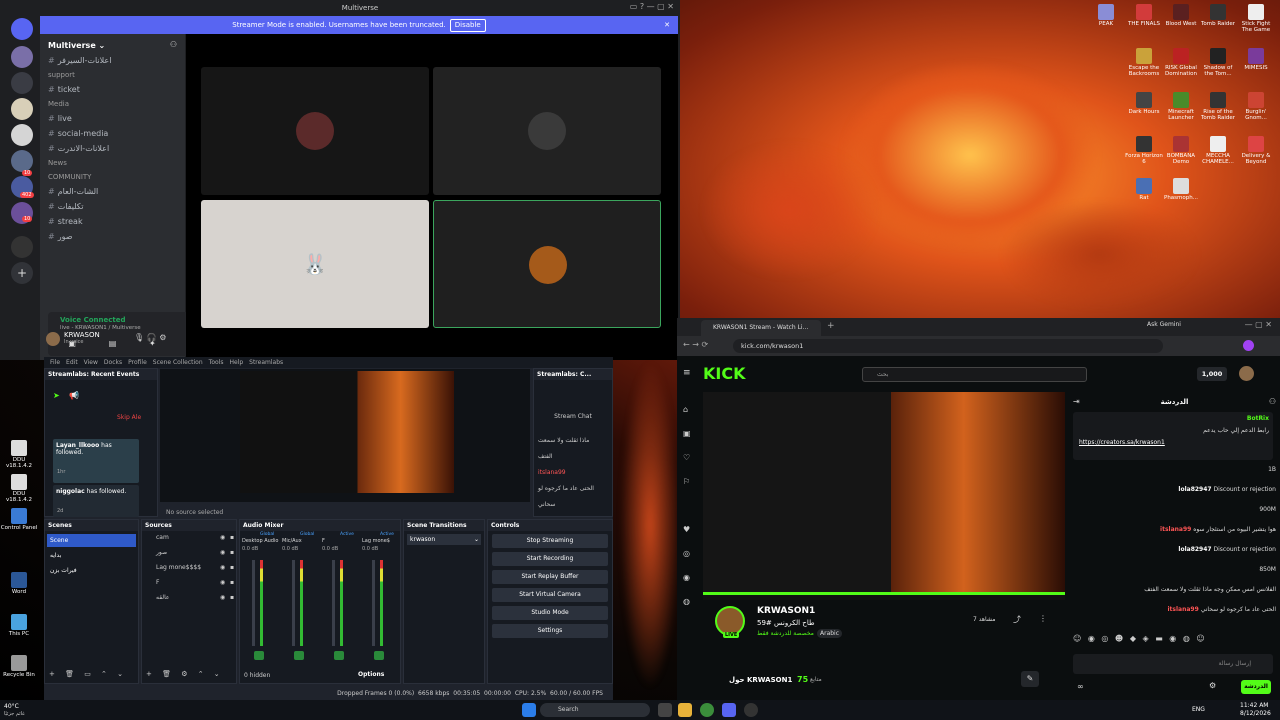 The width and height of the screenshot is (1280, 720). What do you see at coordinates (1174, 443) in the screenshot?
I see `pinned-link: https://creators.sa/krwason1` at bounding box center [1174, 443].